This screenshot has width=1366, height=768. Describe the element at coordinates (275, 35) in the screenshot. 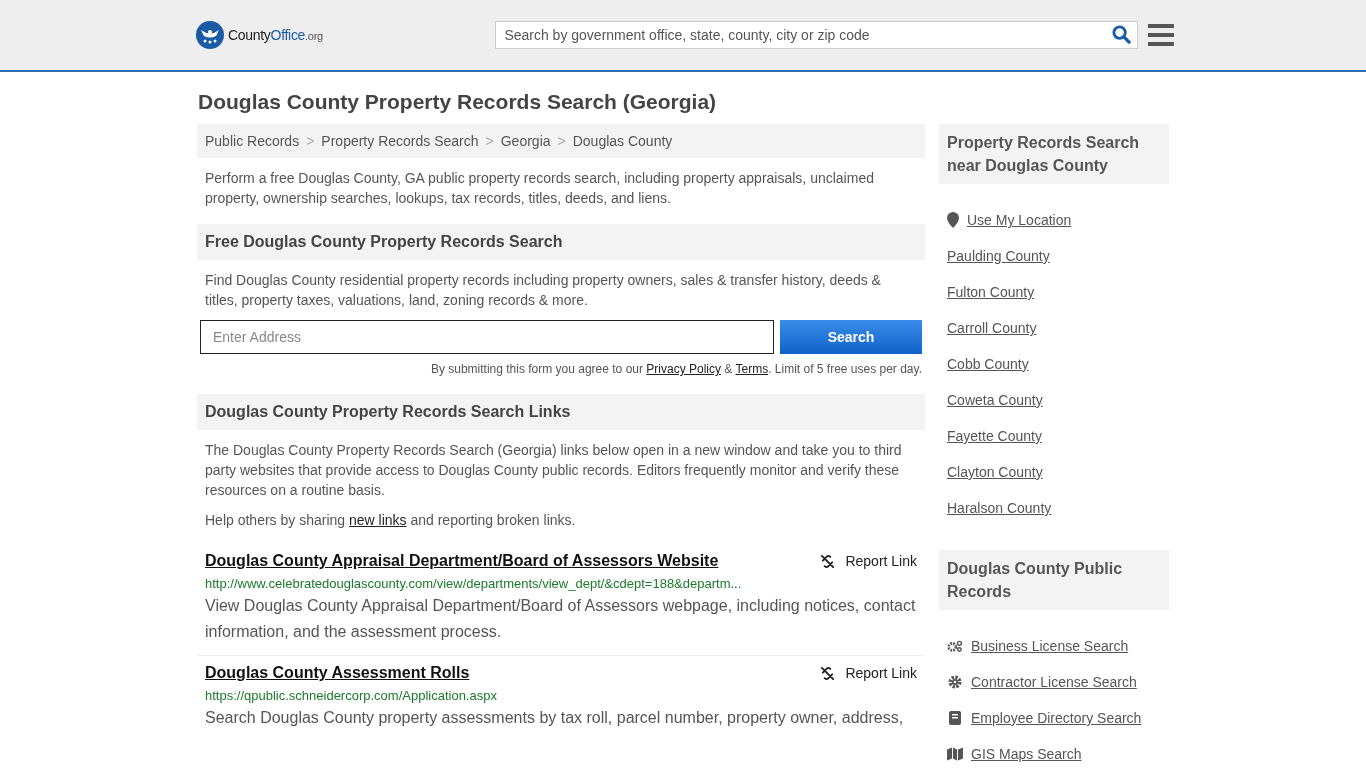

I see `logo-wordmark: CountyOffice.org` at that location.